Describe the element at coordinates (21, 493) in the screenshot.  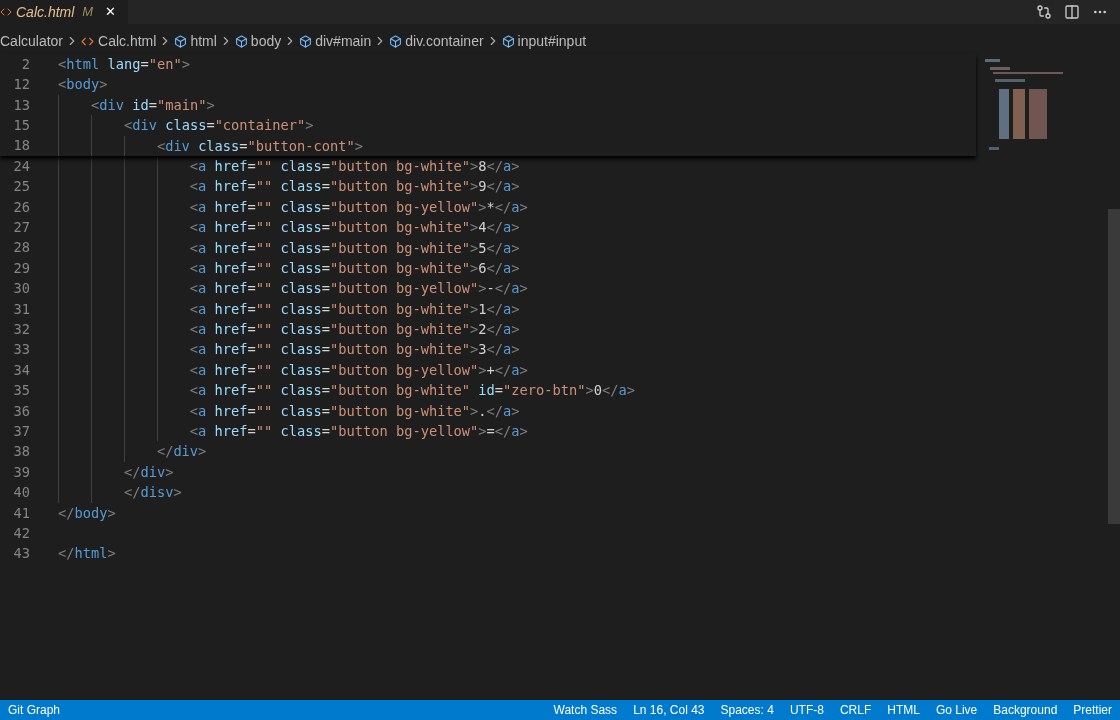
I see `line-number: 40` at that location.